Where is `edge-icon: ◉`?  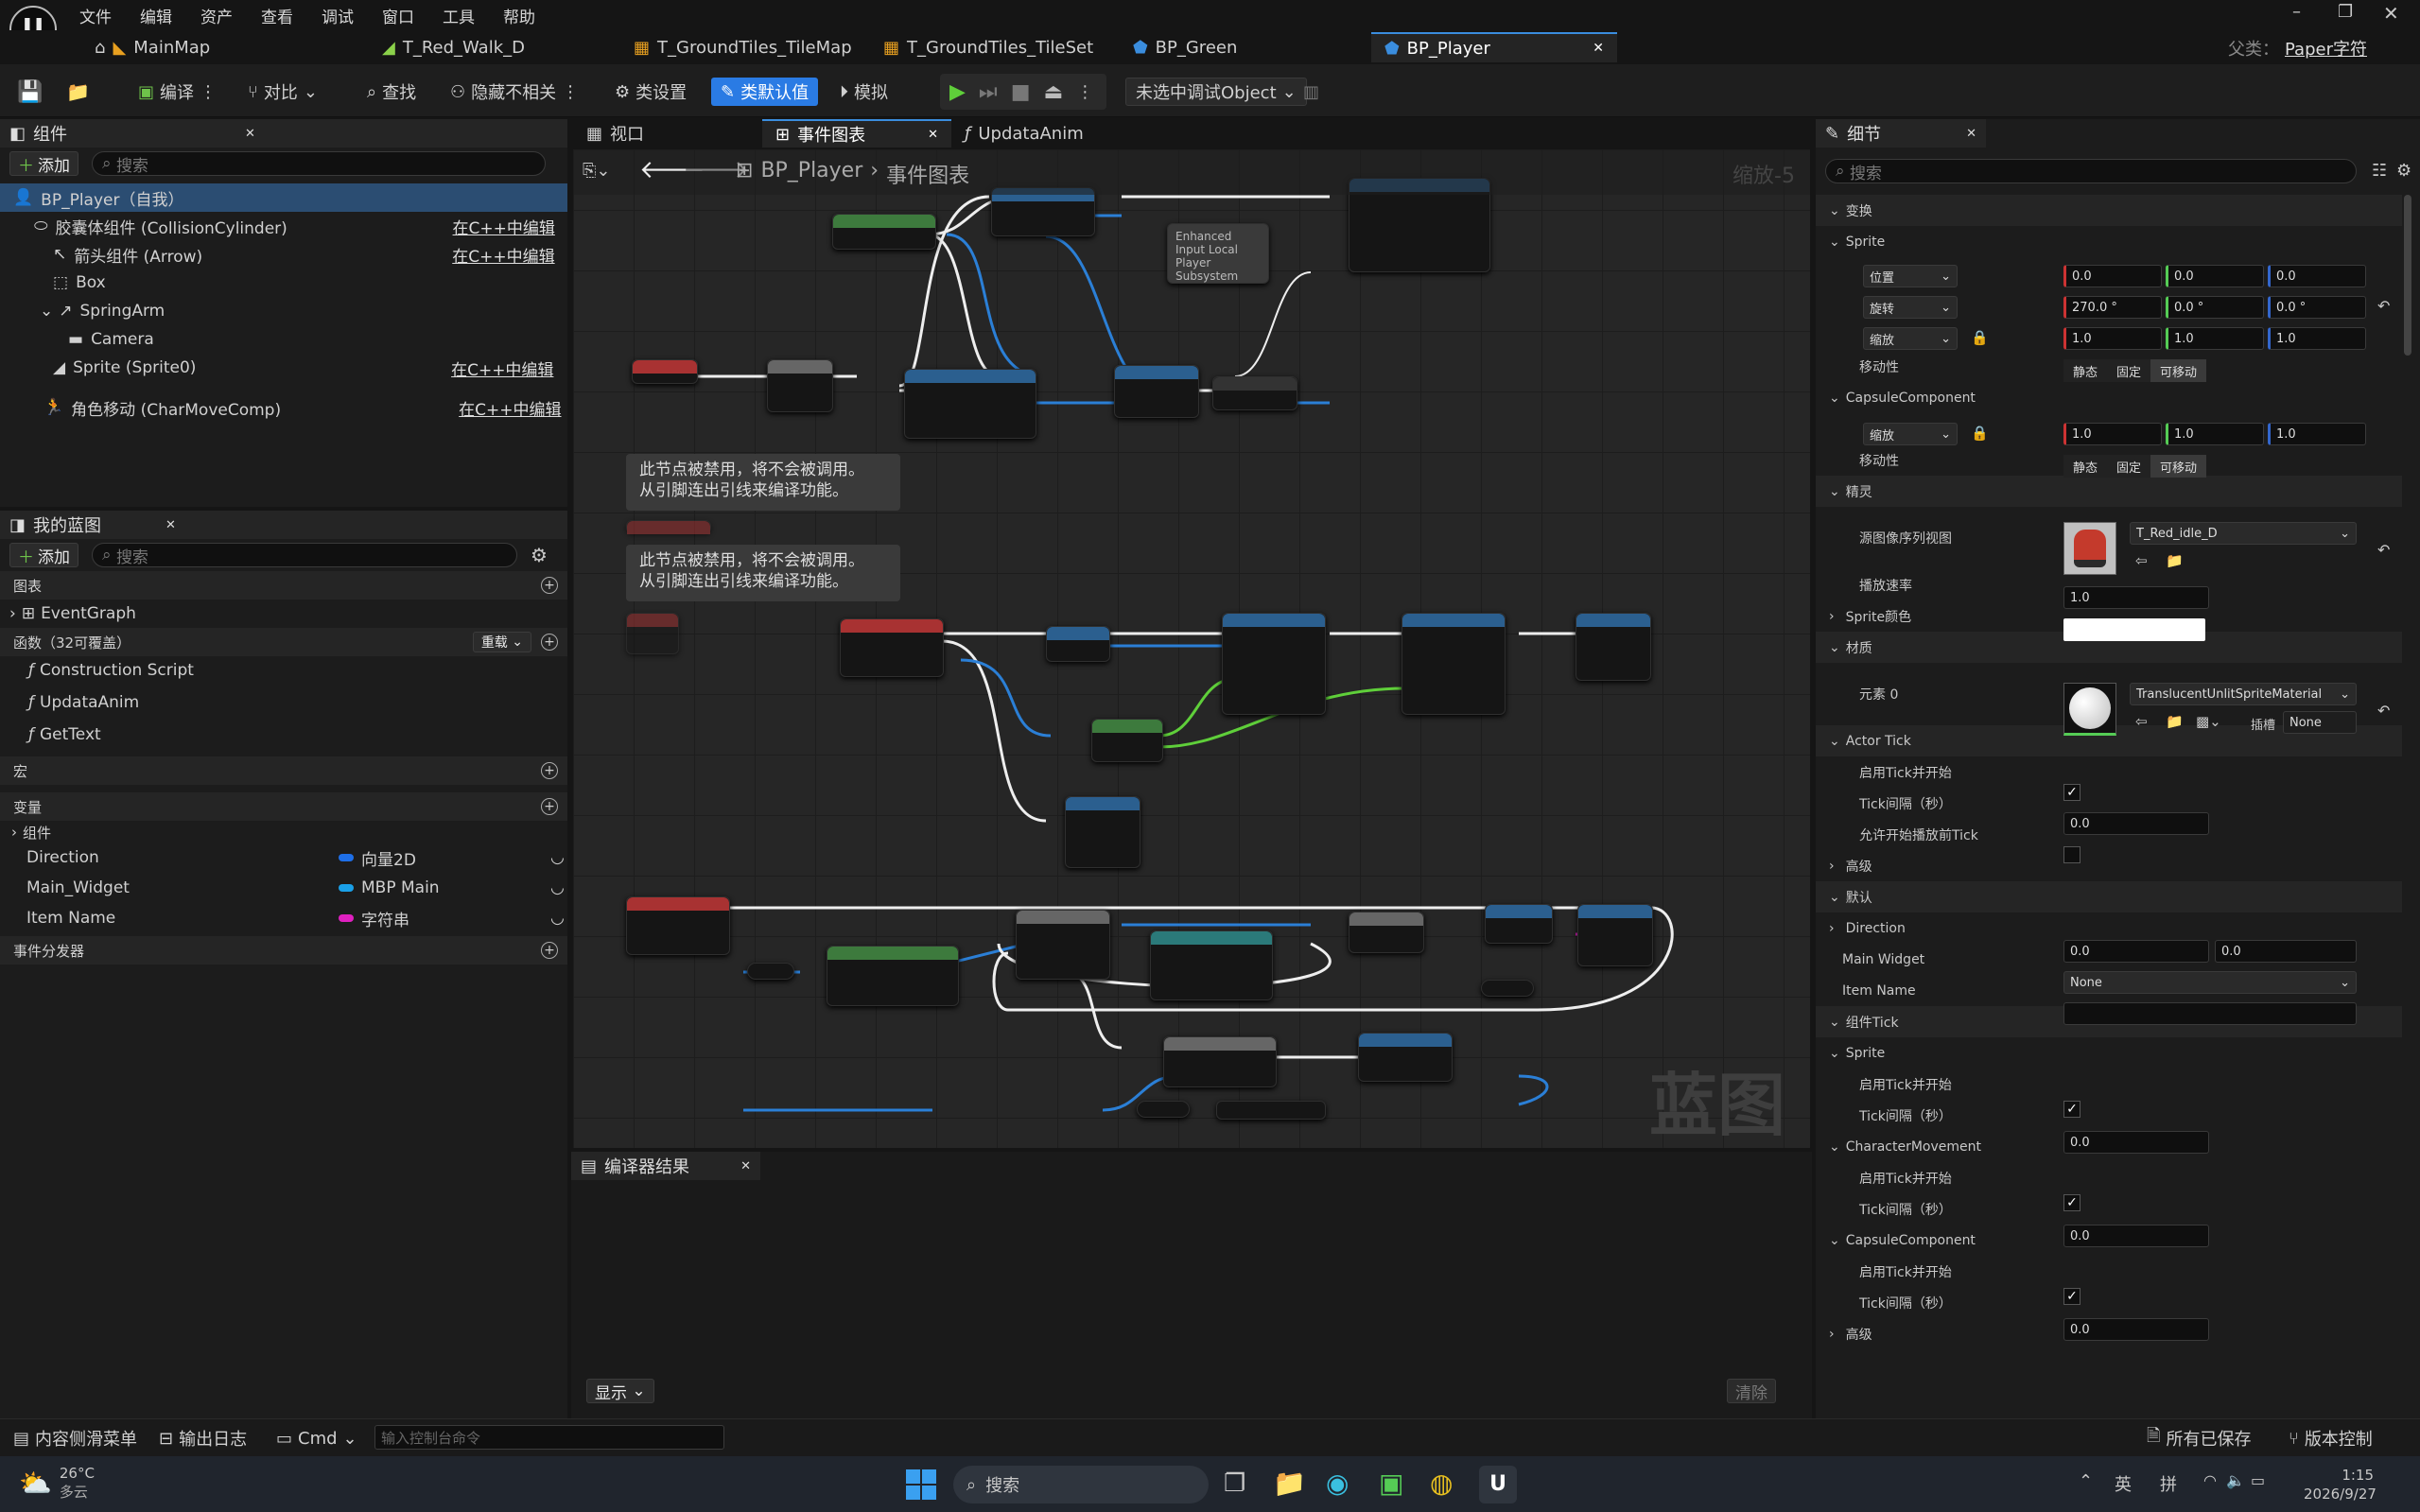 edge-icon: ◉ is located at coordinates (1338, 1483).